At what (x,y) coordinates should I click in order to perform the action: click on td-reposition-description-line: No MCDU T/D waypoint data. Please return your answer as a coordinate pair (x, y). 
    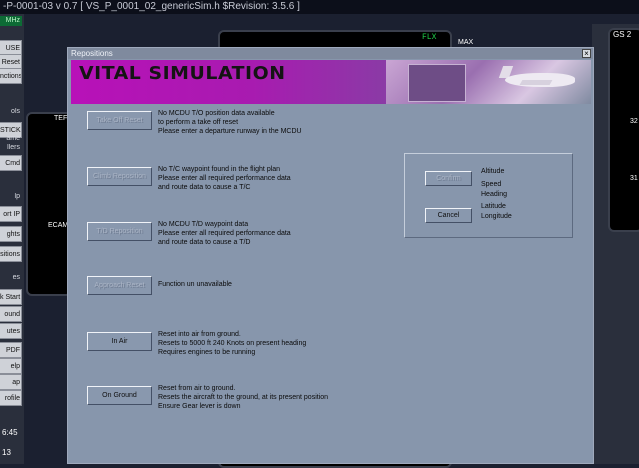
    Looking at the image, I should click on (203, 224).